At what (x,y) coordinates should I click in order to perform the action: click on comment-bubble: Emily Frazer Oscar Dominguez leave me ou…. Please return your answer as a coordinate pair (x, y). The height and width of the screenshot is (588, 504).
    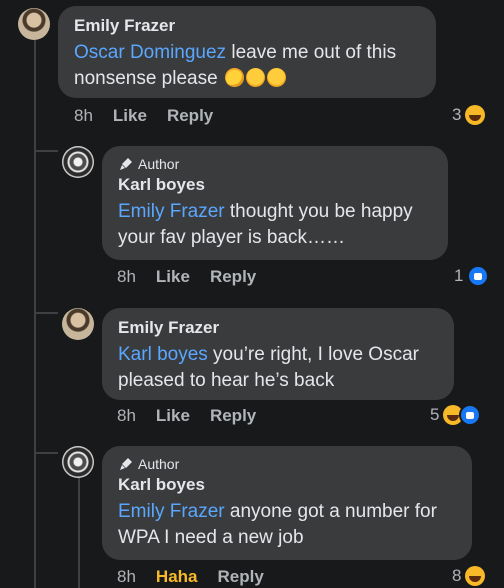
    Looking at the image, I should click on (247, 52).